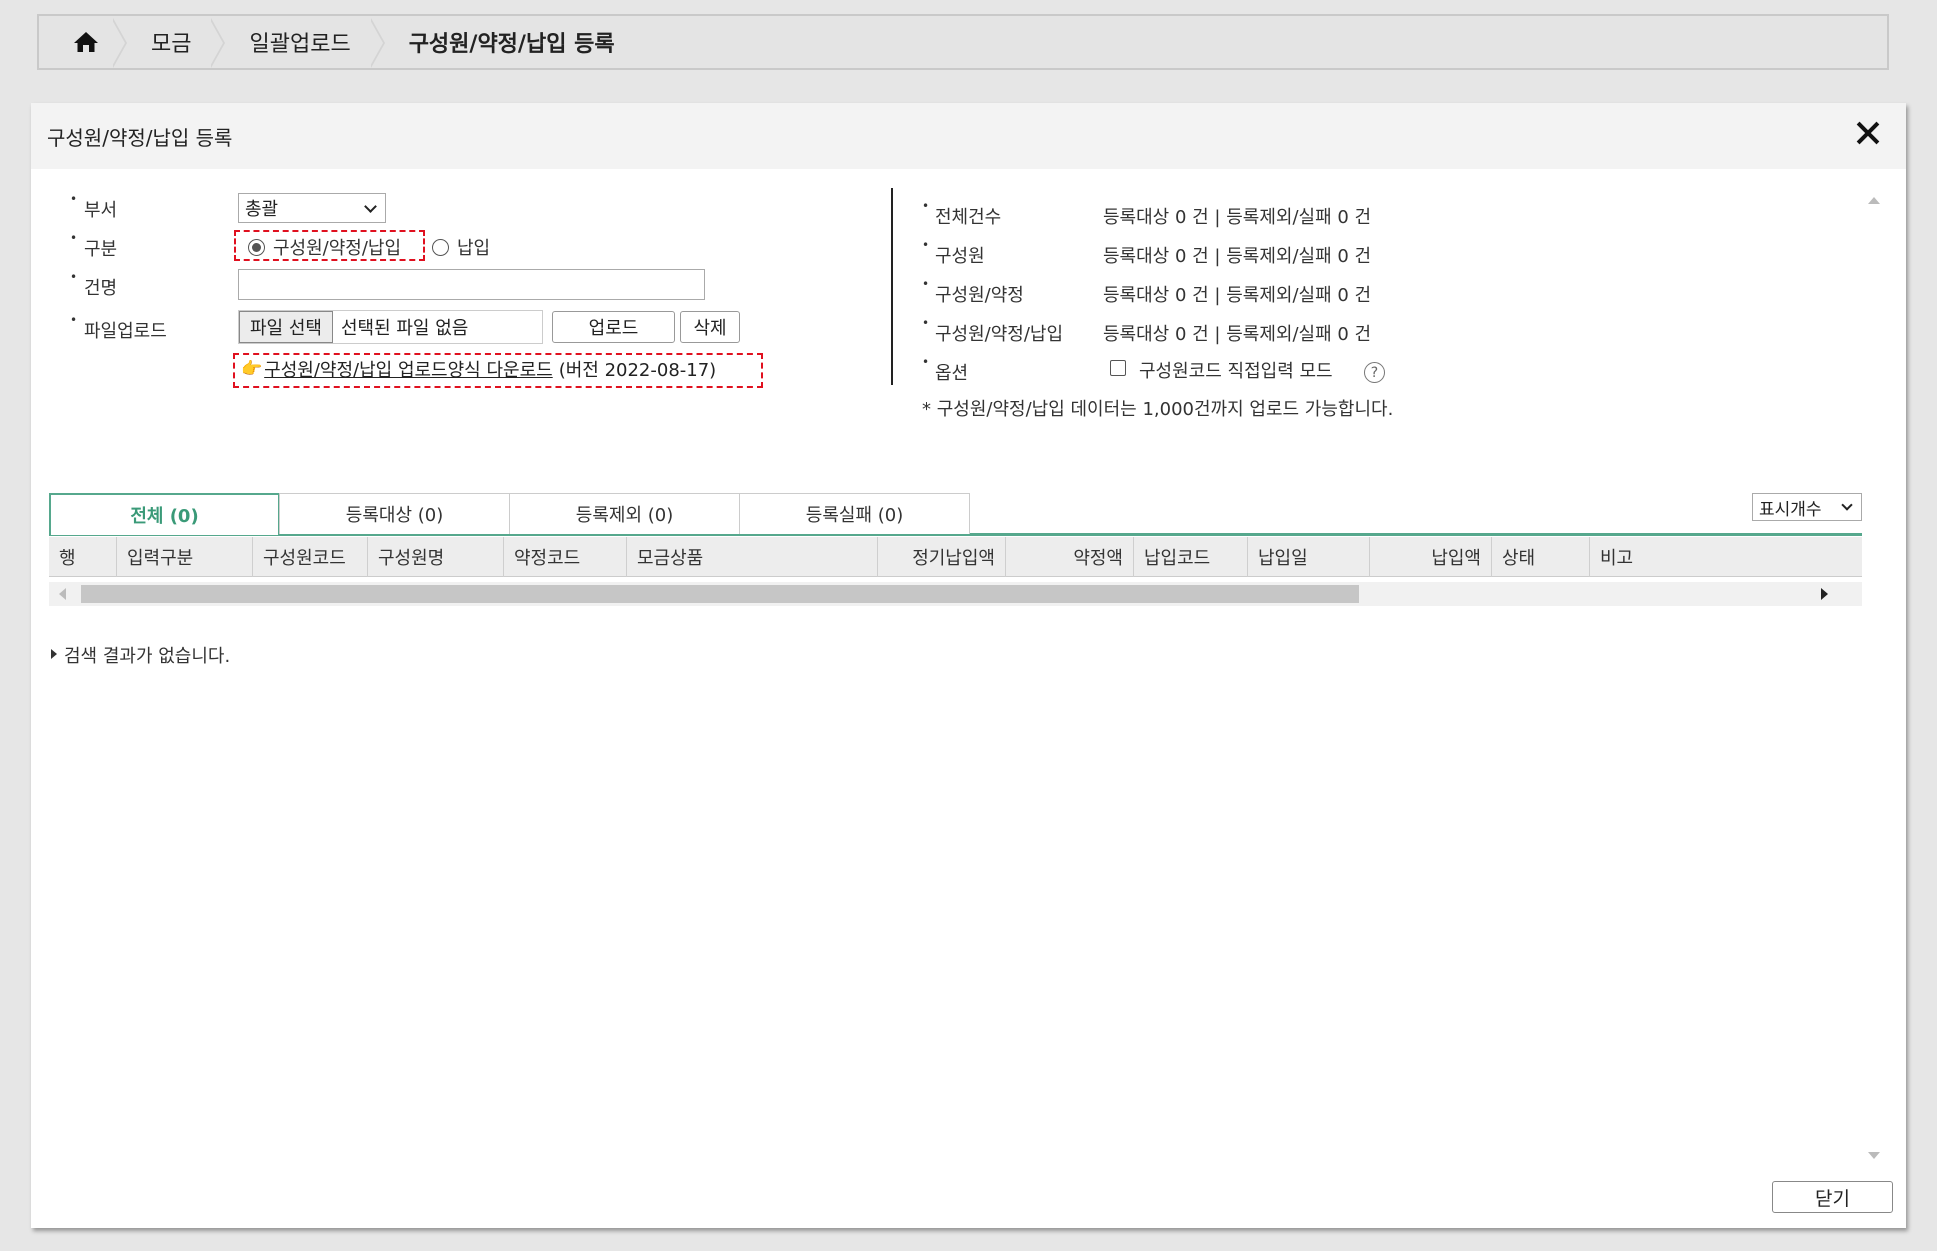 The height and width of the screenshot is (1251, 1937). I want to click on tab-excluded: 등록제외 (0), so click(624, 513).